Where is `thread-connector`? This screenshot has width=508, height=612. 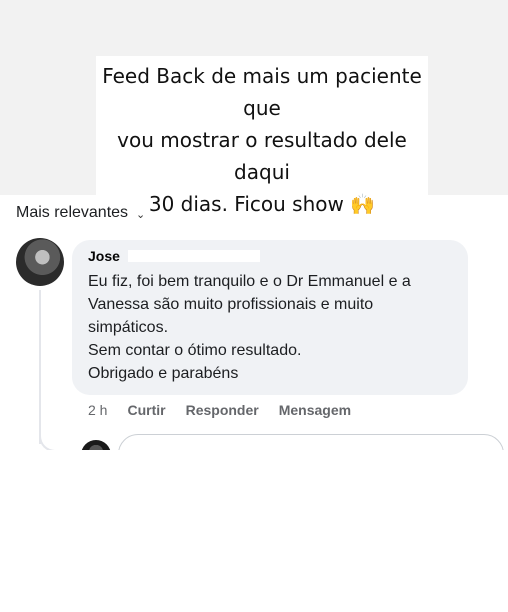 thread-connector is located at coordinates (59, 436).